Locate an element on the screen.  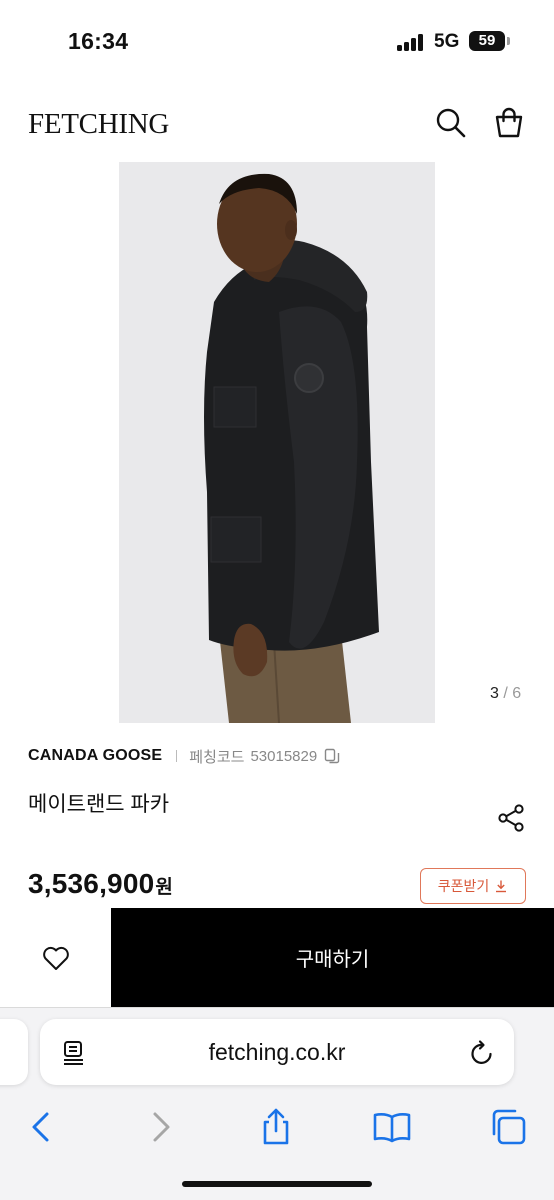
book-icon is located at coordinates (392, 1128).